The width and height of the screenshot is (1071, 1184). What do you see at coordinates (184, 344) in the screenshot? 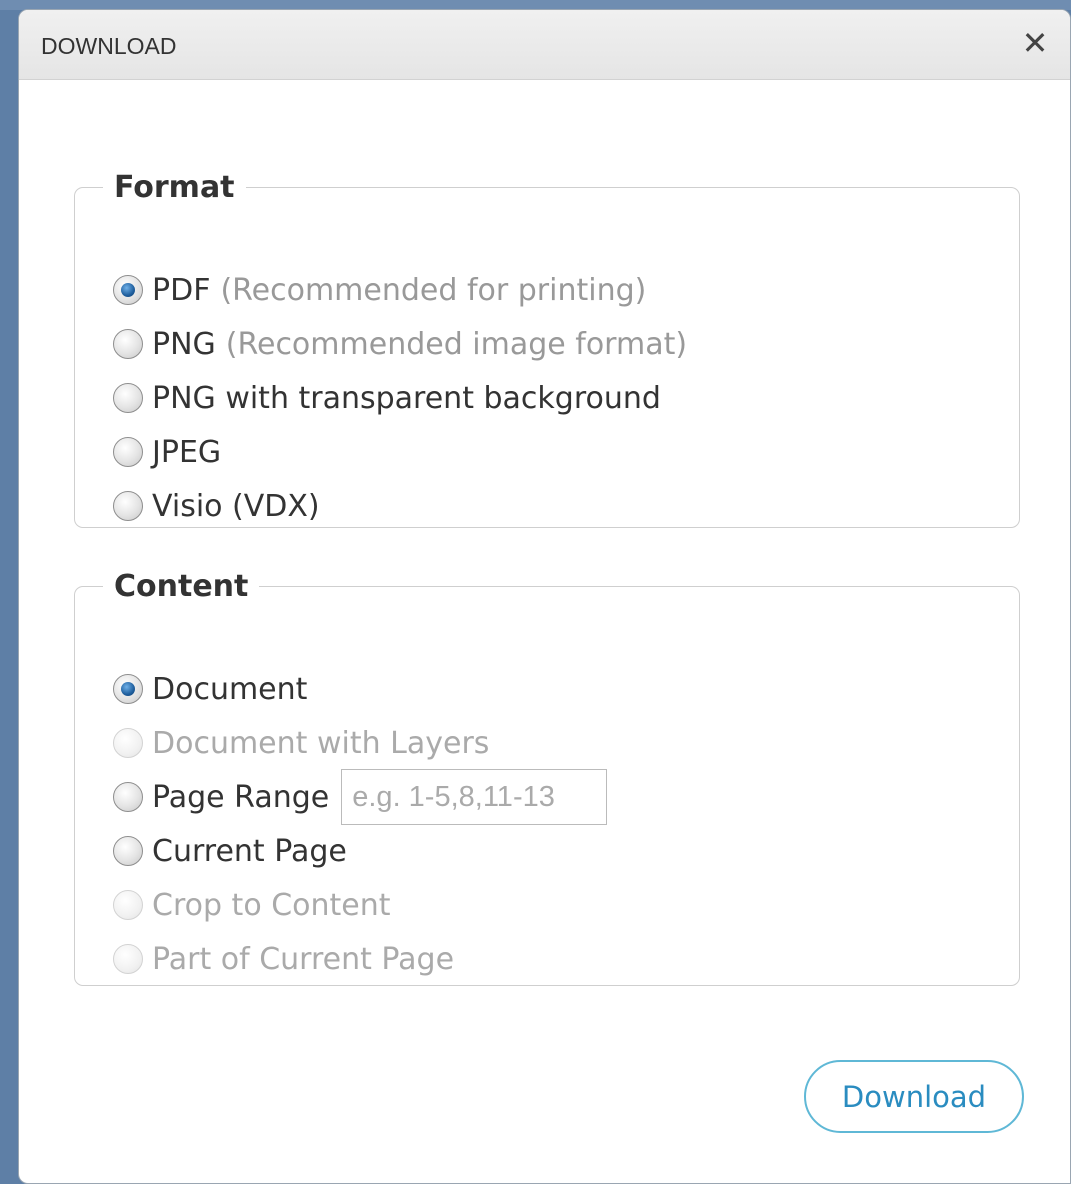
I see `format-option-label: PNG` at bounding box center [184, 344].